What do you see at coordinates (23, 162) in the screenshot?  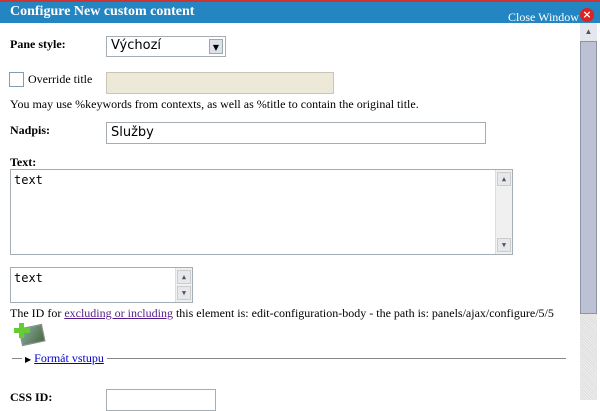 I see `text-label: Text:` at bounding box center [23, 162].